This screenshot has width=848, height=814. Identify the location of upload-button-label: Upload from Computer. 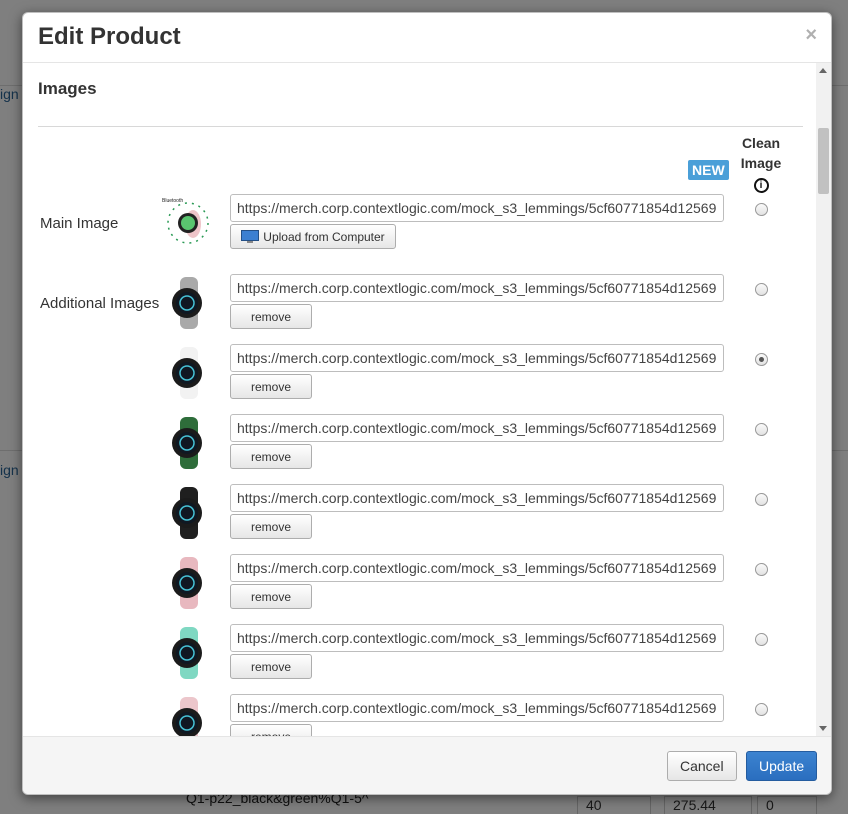
(324, 236).